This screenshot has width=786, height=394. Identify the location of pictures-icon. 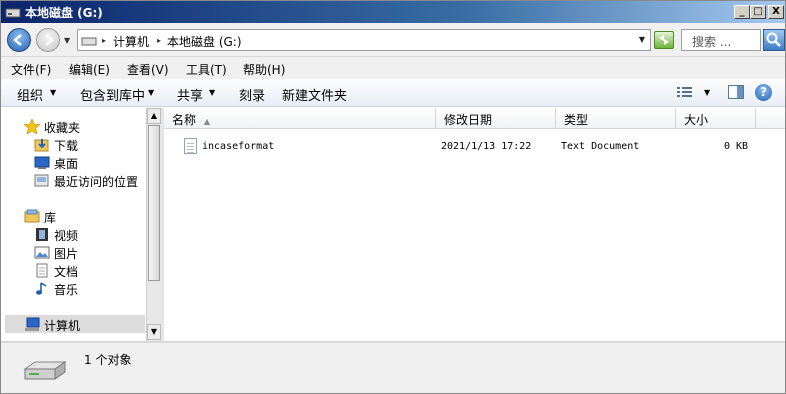
(42, 252).